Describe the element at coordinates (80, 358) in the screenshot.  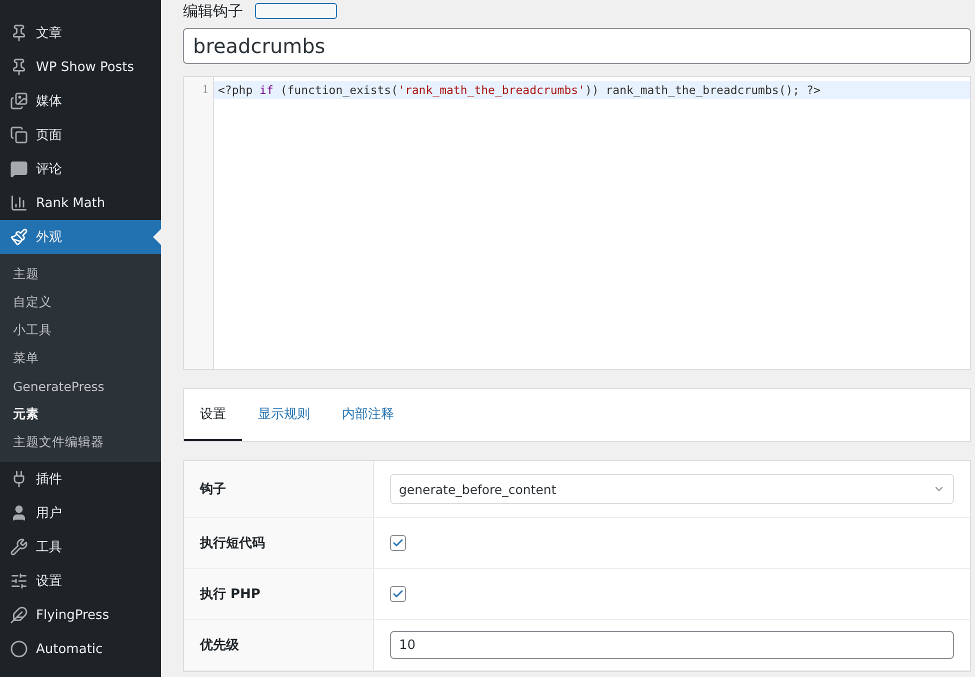
I see `submenu-item: 菜单` at that location.